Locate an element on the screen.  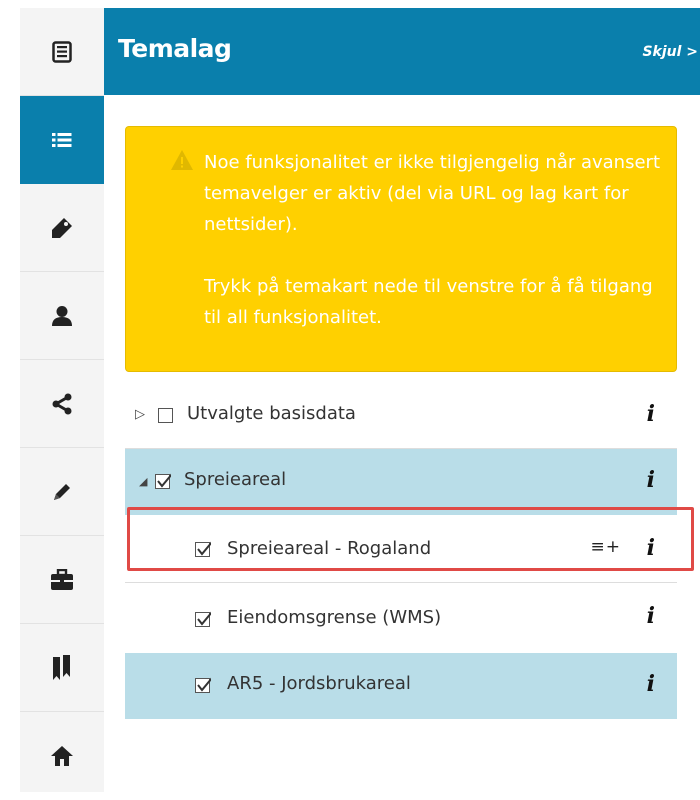
sidebar-item-bookmarks is located at coordinates (62, 668).